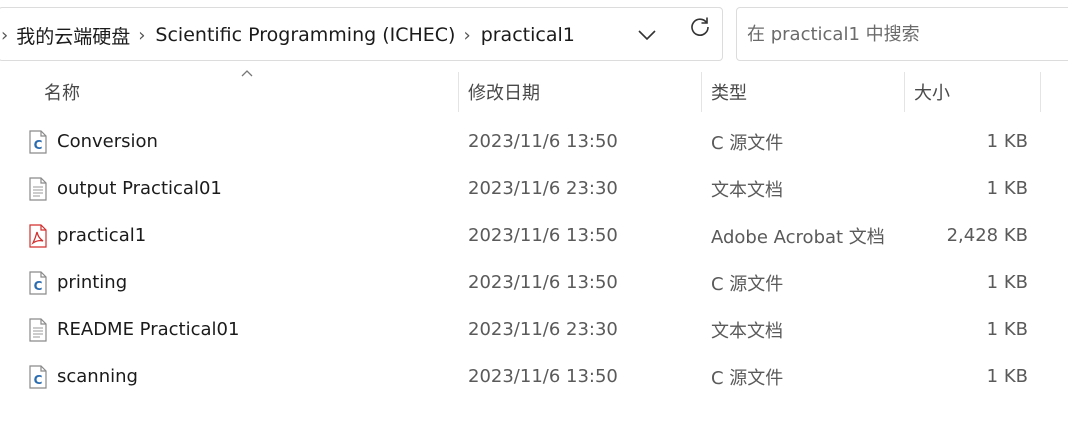 This screenshot has width=1068, height=439. I want to click on file-name: practical1, so click(101, 235).